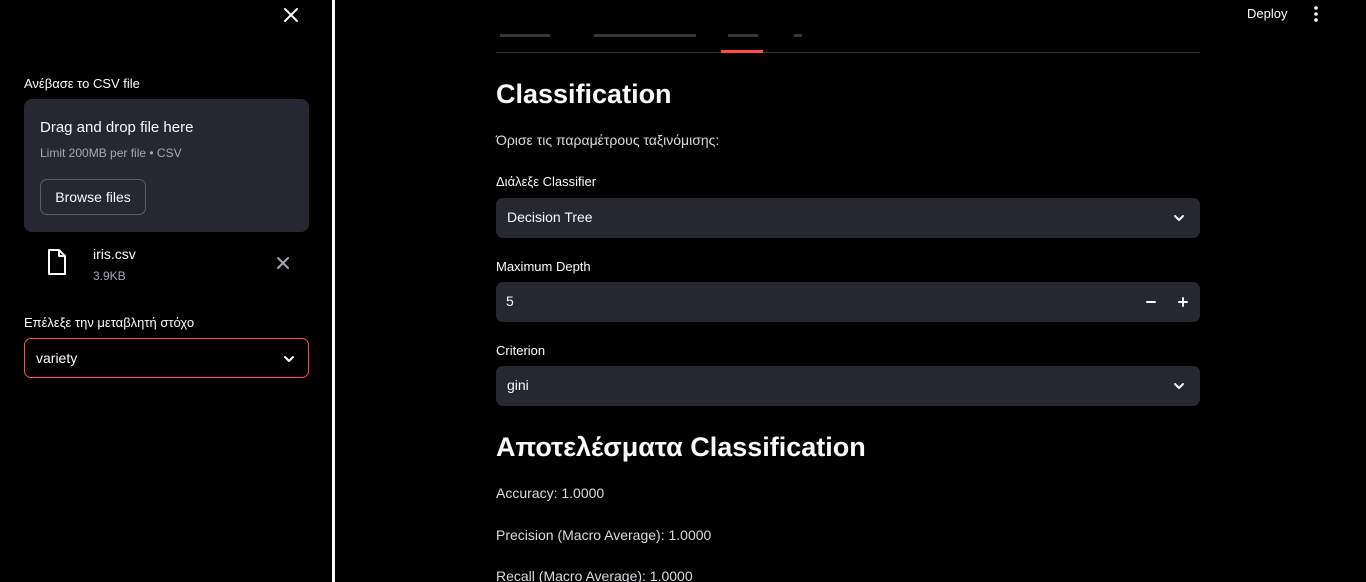 The image size is (1366, 582). What do you see at coordinates (510, 301) in the screenshot?
I see `max-depth-value: 5` at bounding box center [510, 301].